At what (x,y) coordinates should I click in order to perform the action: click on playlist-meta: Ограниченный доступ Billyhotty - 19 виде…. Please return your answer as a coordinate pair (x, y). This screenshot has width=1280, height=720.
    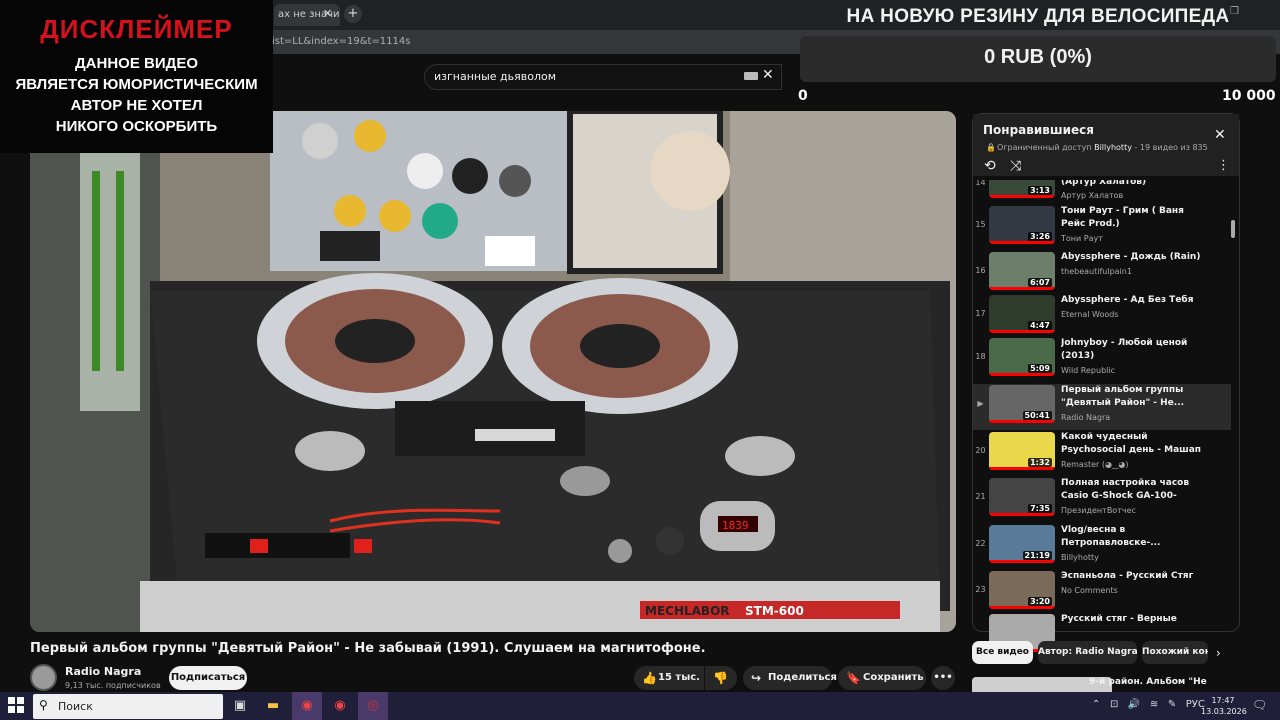
    Looking at the image, I should click on (1102, 147).